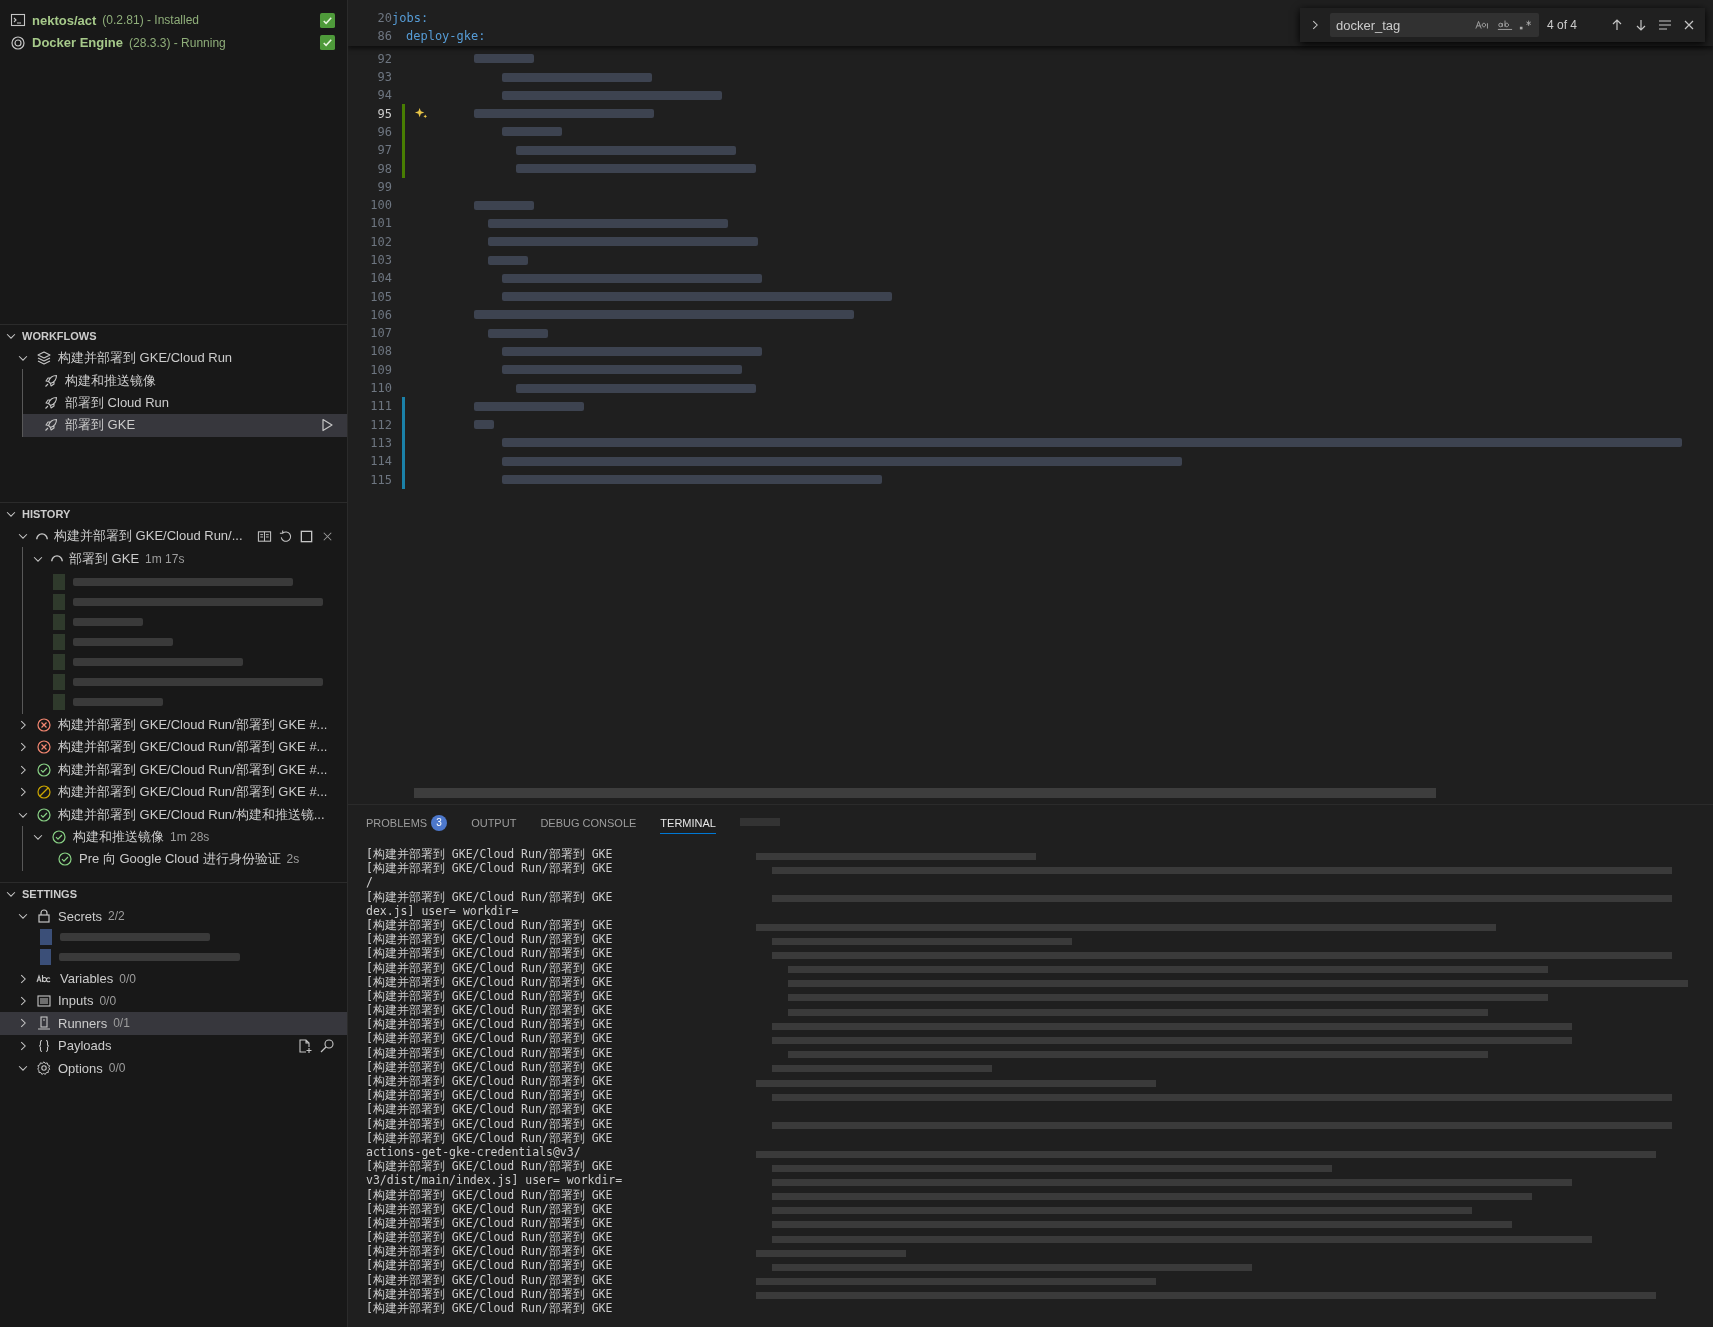 The width and height of the screenshot is (1713, 1327). What do you see at coordinates (18, 42) in the screenshot?
I see `gauge-icon` at bounding box center [18, 42].